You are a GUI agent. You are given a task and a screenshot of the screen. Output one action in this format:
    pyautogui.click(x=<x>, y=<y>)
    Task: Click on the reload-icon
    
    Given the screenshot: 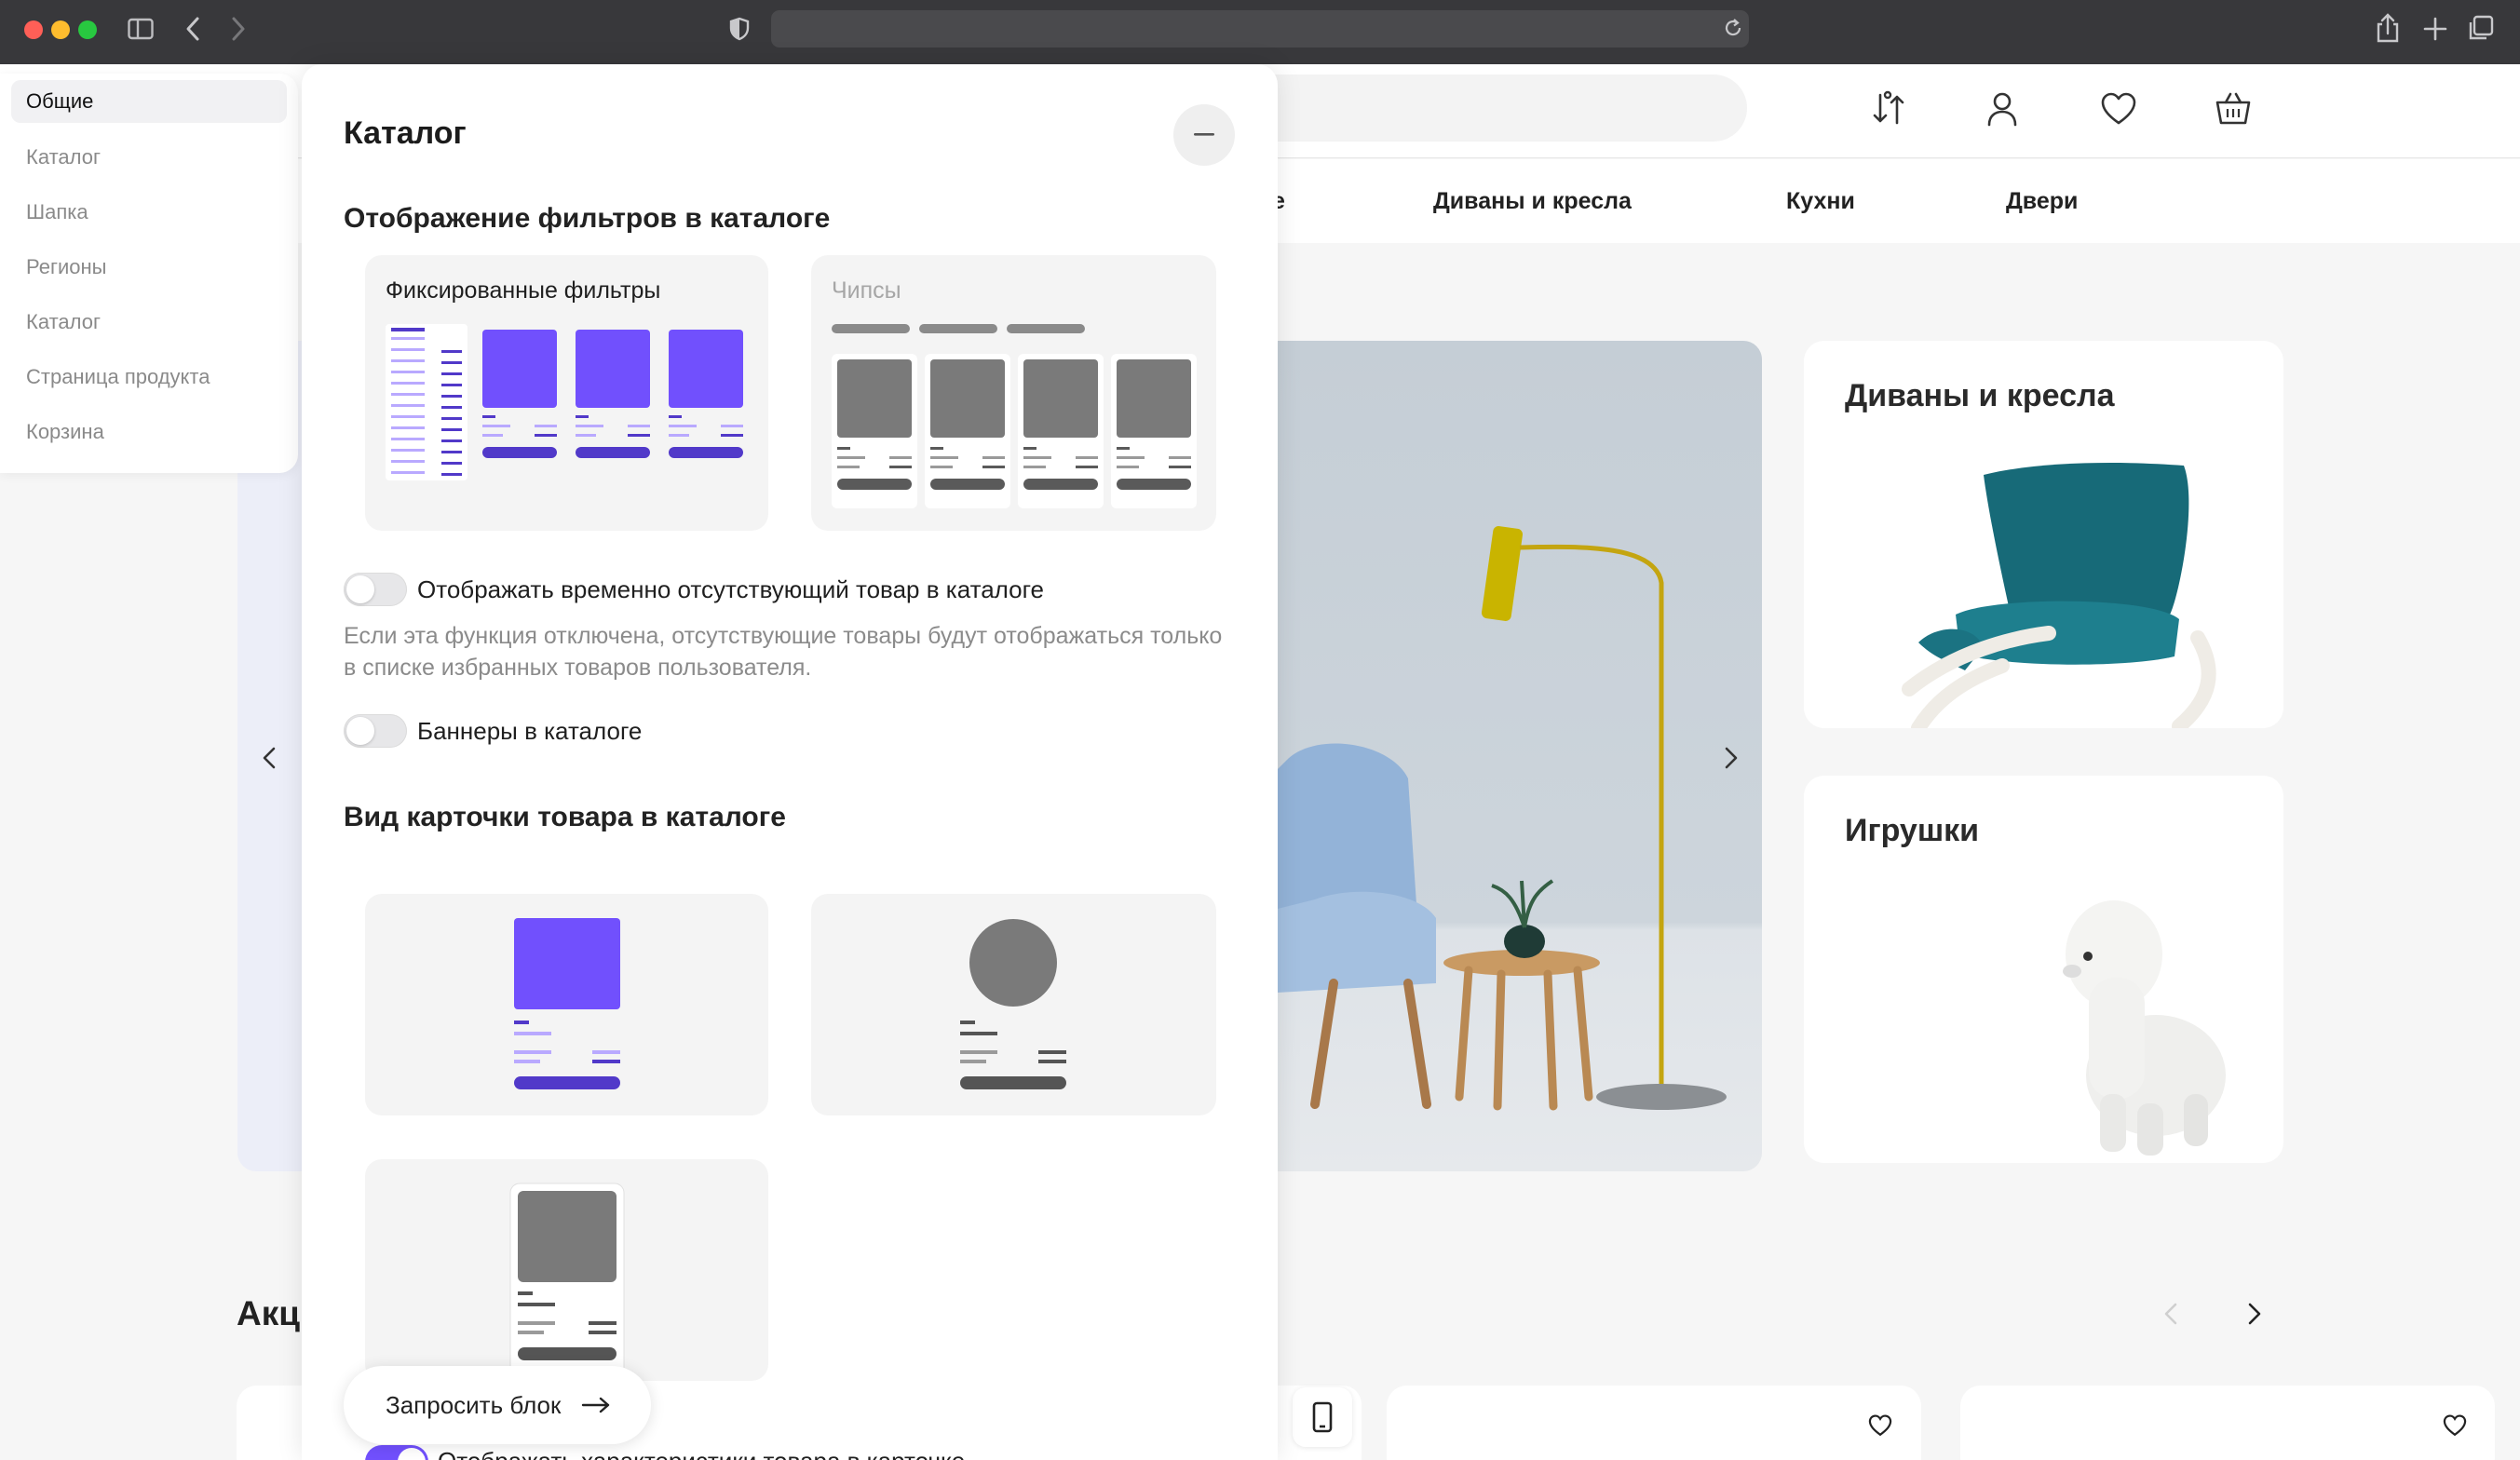 What is the action you would take?
    pyautogui.click(x=1733, y=28)
    